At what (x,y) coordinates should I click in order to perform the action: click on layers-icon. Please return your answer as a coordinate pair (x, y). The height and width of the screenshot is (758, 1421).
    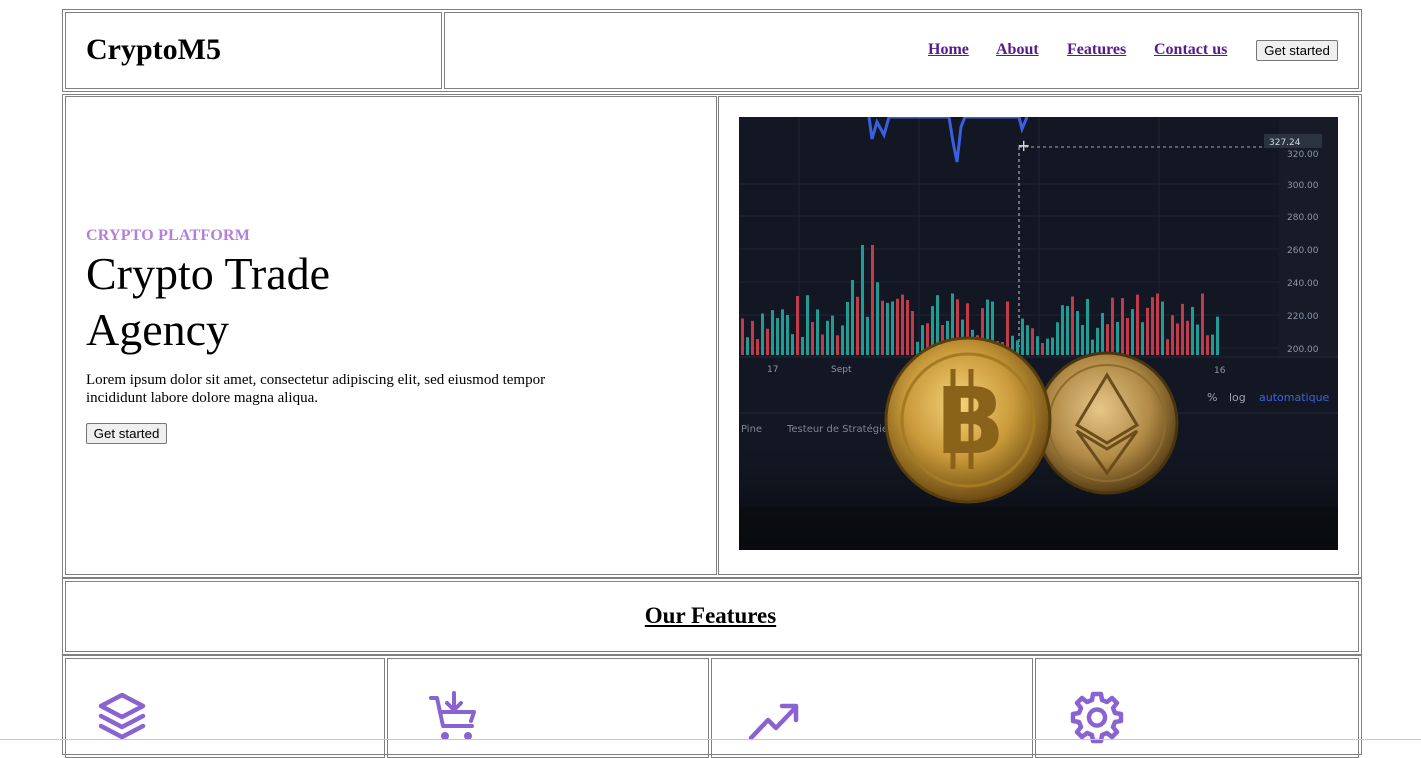
    Looking at the image, I should click on (122, 716).